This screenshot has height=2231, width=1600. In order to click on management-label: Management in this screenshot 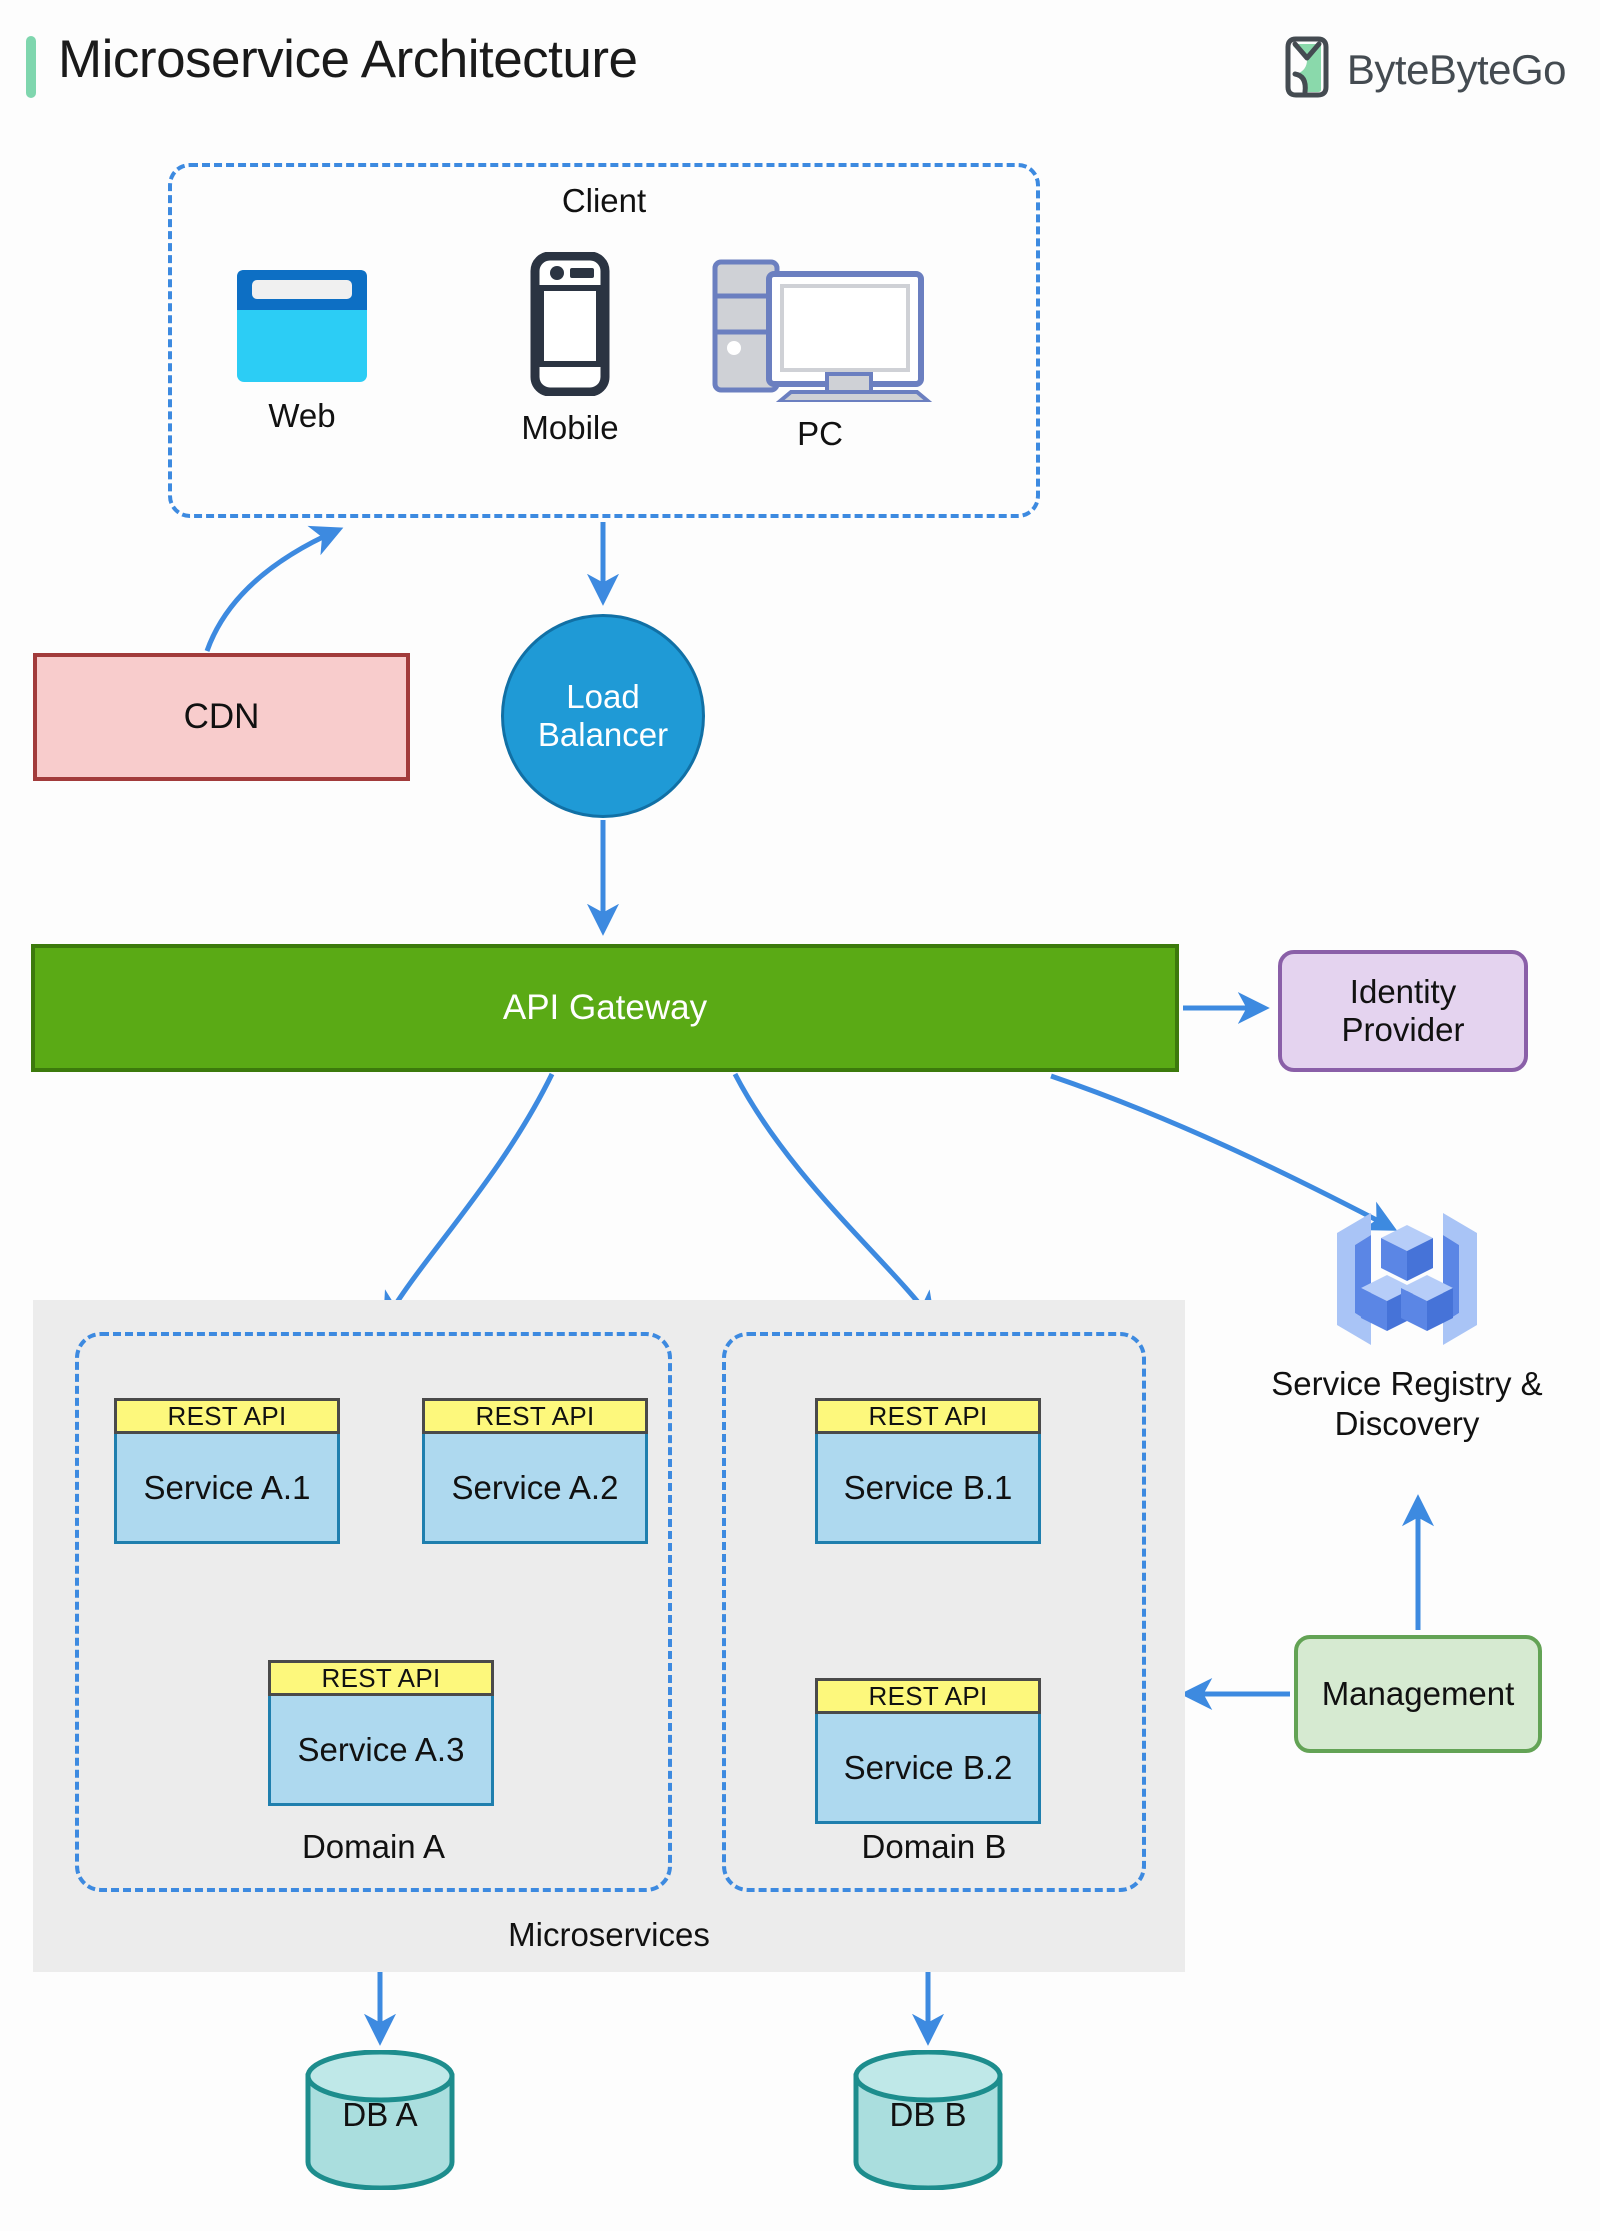, I will do `click(1418, 1693)`.